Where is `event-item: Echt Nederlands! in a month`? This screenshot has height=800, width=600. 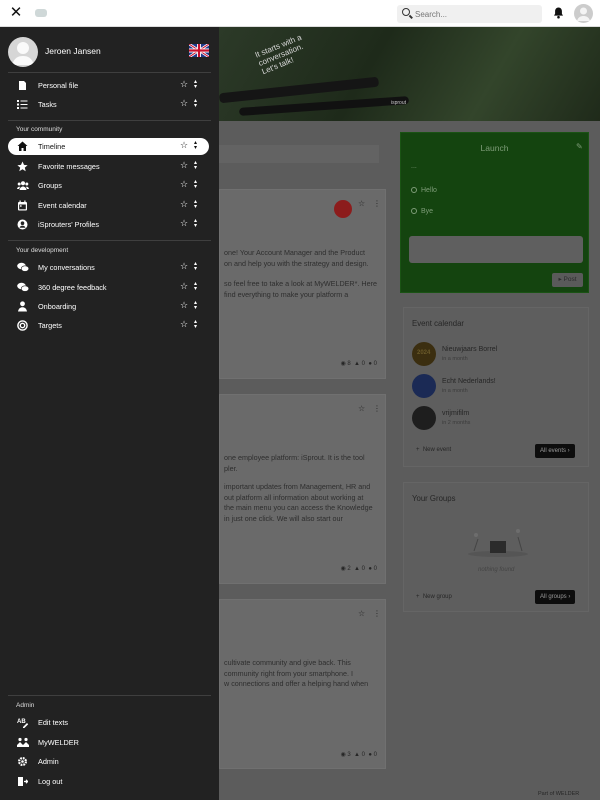
event-item: Echt Nederlands! in a month is located at coordinates (497, 386).